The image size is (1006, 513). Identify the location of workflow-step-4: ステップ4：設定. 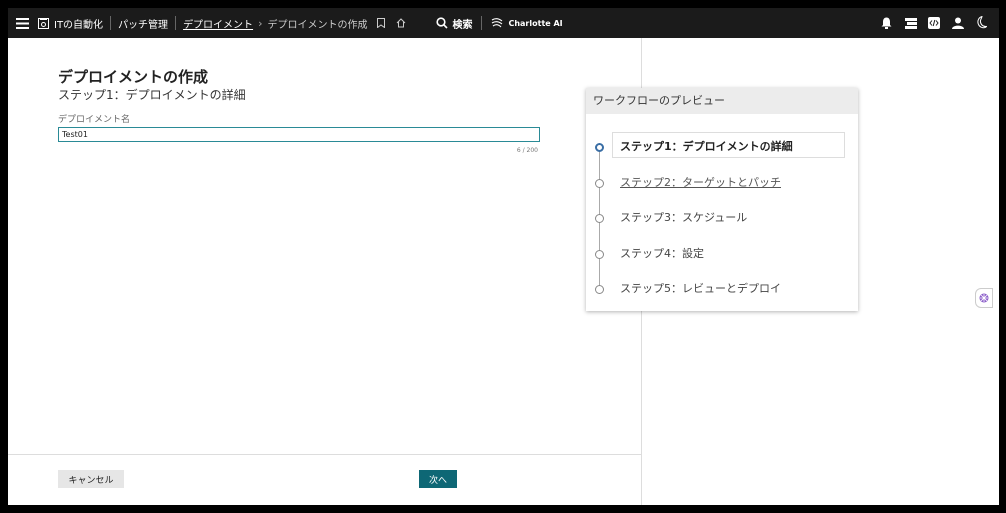
(722, 255).